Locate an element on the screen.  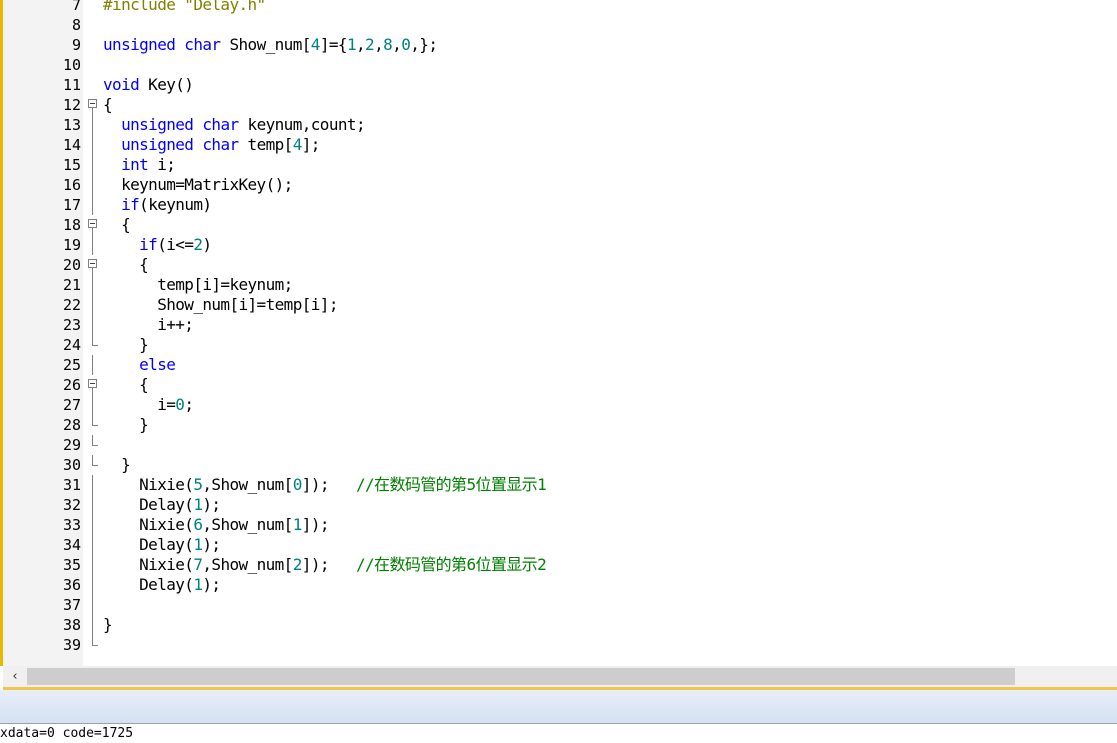
code-line: 16 keynum=MatrixKey(); is located at coordinates (560, 185).